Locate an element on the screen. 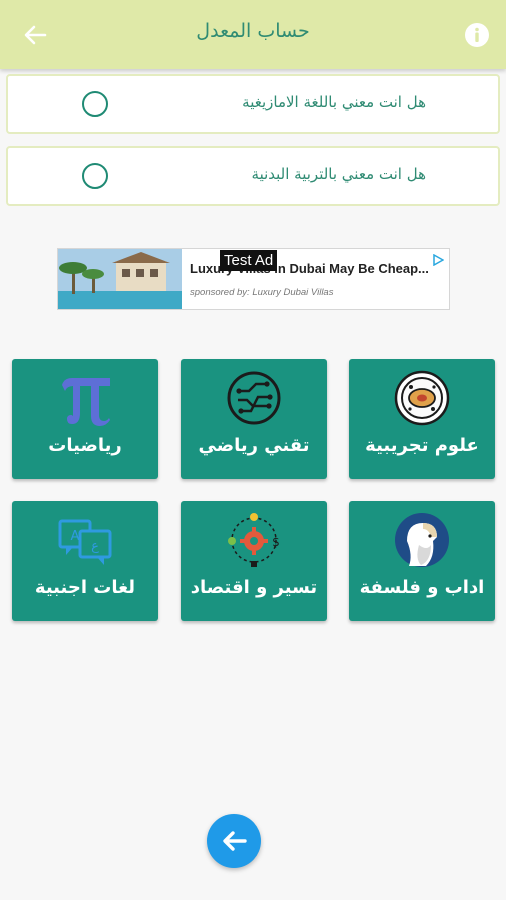 This screenshot has width=506, height=900. svg-text: ع is located at coordinates (95, 546).